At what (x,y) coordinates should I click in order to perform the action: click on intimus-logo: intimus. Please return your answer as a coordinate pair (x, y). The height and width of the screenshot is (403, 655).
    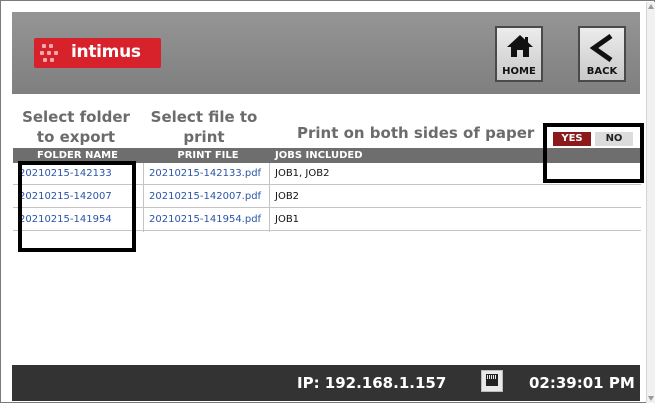
    Looking at the image, I should click on (97, 53).